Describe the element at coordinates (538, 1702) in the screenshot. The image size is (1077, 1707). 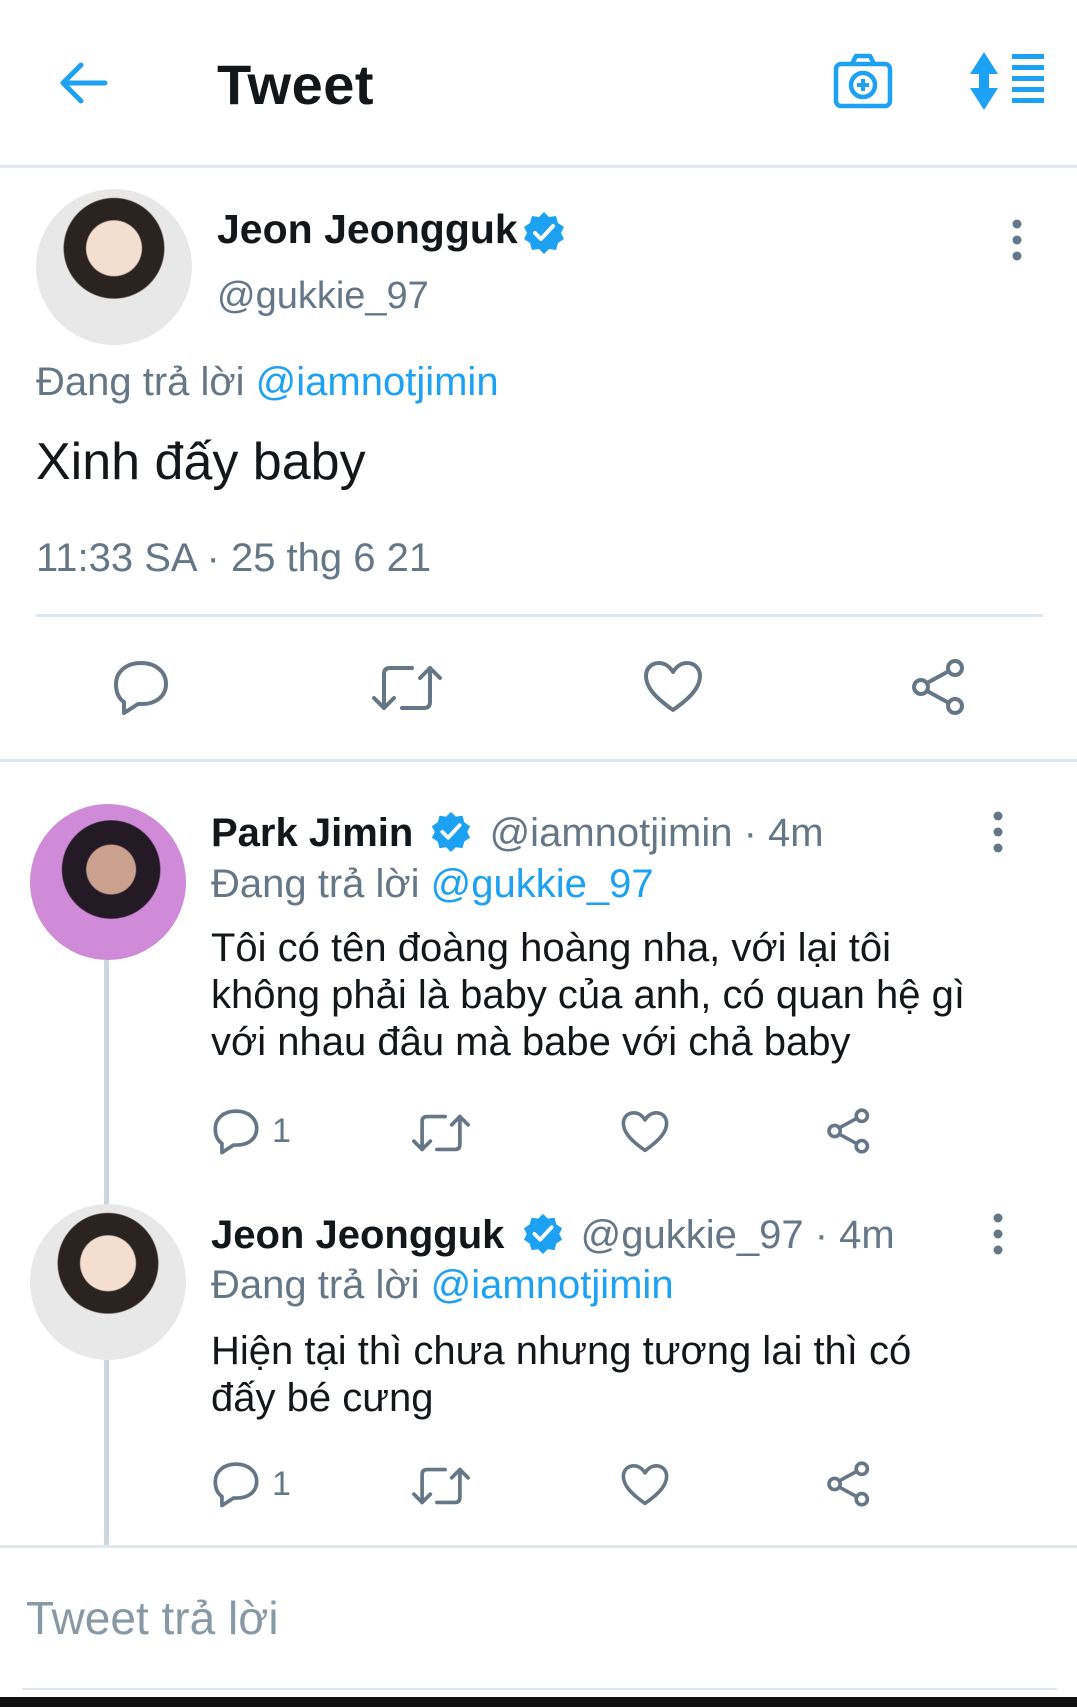
I see `bottom-edge` at that location.